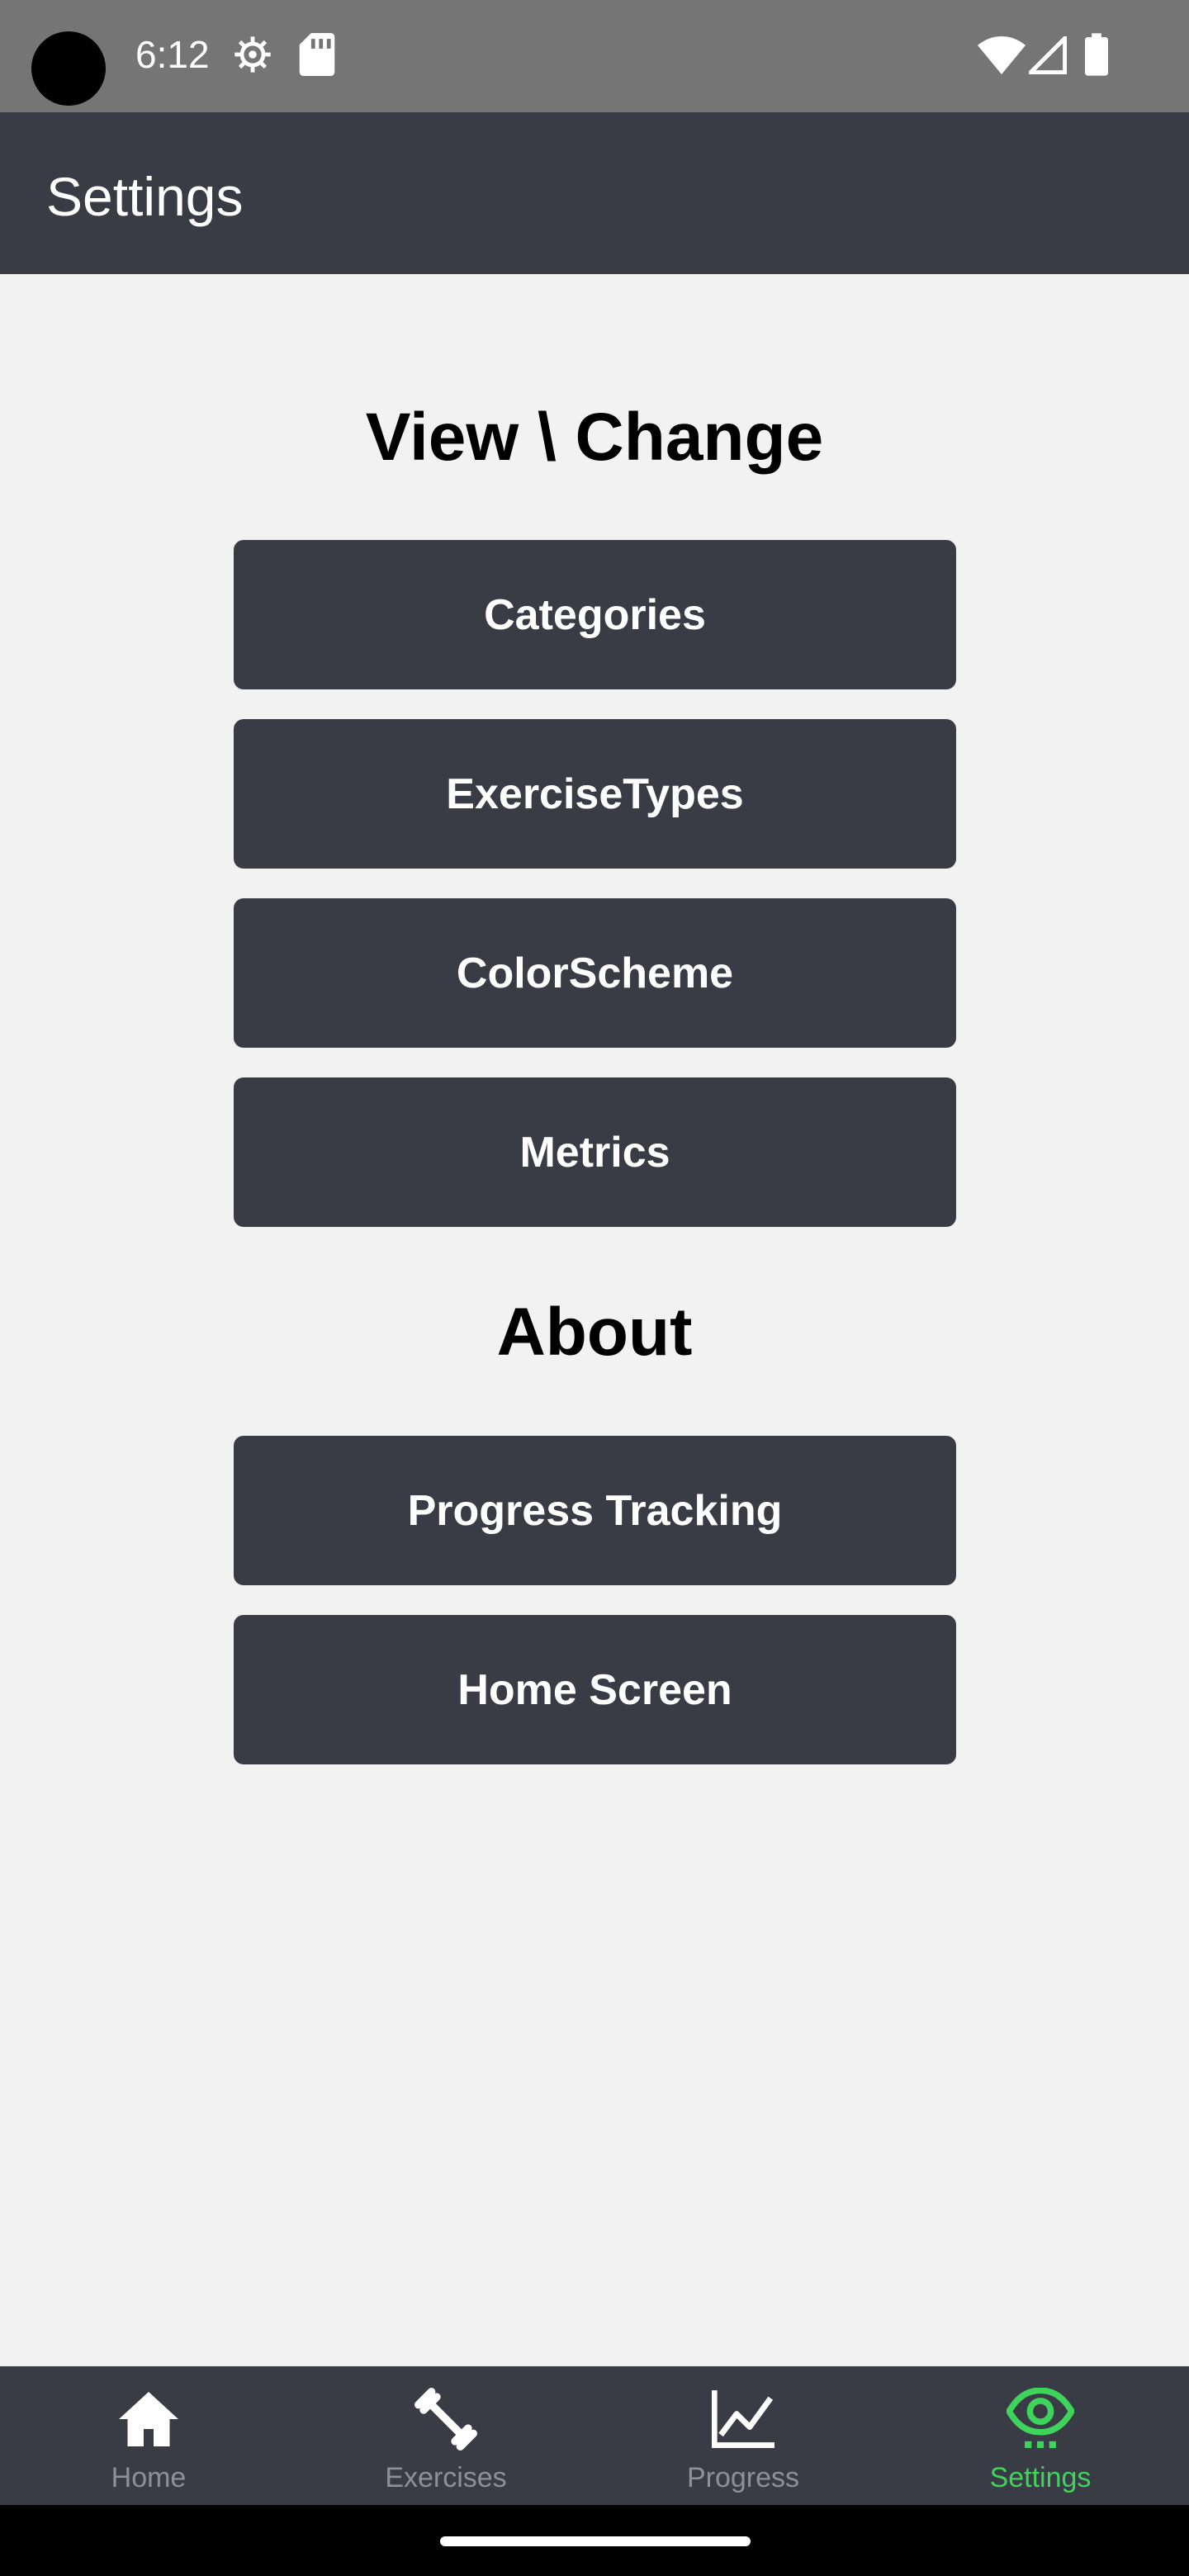 The height and width of the screenshot is (2576, 1189). Describe the element at coordinates (595, 794) in the screenshot. I see `exercise-types-button: ExerciseTypes` at that location.